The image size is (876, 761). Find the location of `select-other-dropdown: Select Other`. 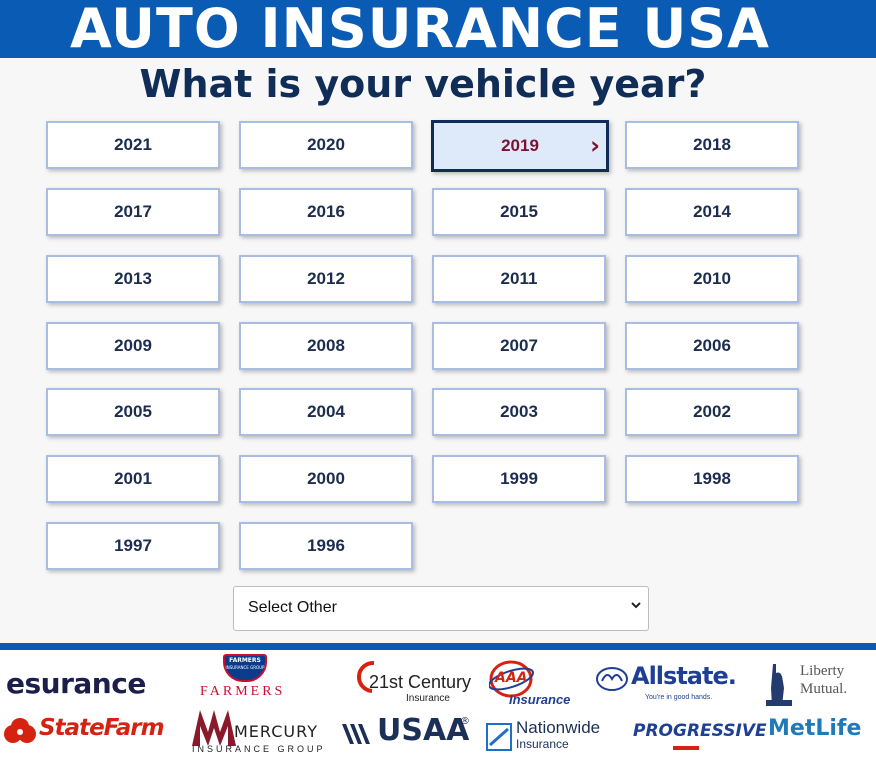

select-other-dropdown: Select Other is located at coordinates (441, 608).